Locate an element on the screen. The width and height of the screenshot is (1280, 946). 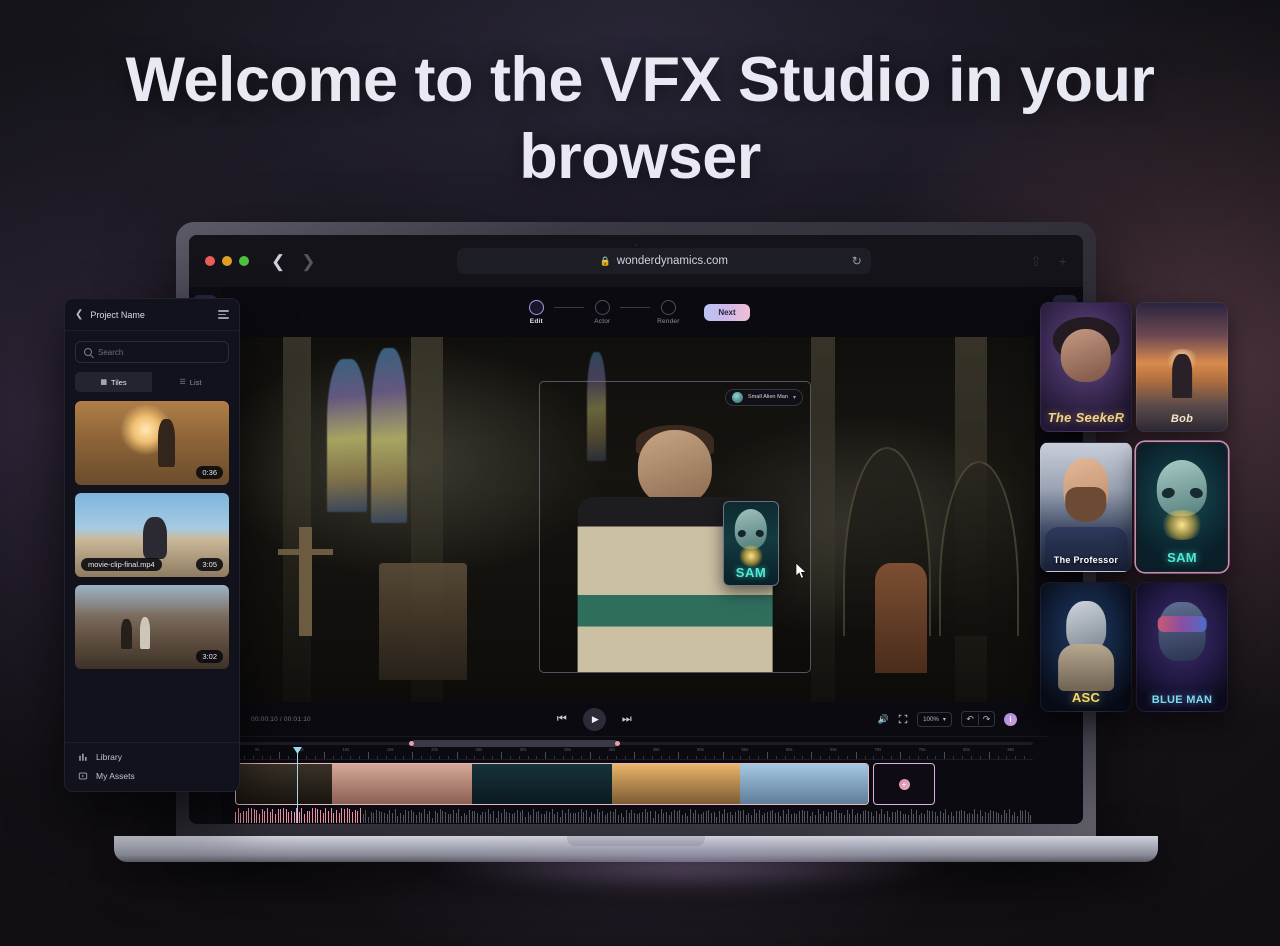
ruler-label: 0s is located at coordinates (257, 749).